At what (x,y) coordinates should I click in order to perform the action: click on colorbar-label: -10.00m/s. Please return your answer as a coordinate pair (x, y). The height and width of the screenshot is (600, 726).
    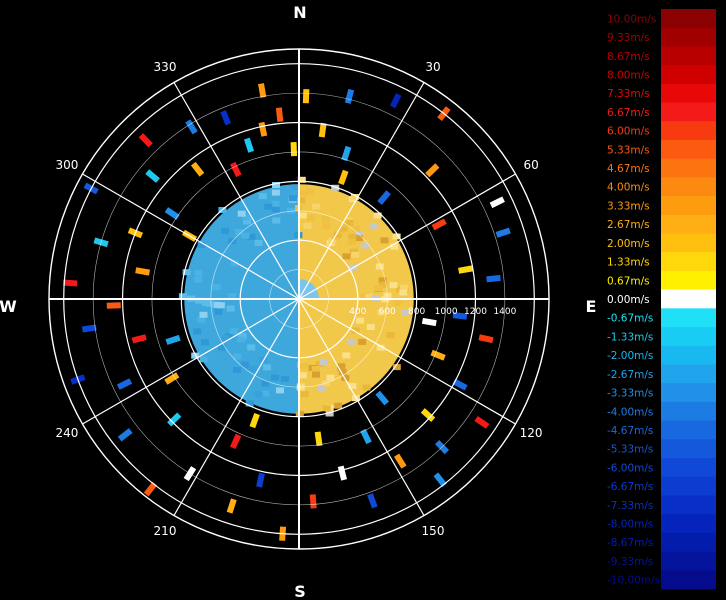
    Looking at the image, I should click on (633, 581).